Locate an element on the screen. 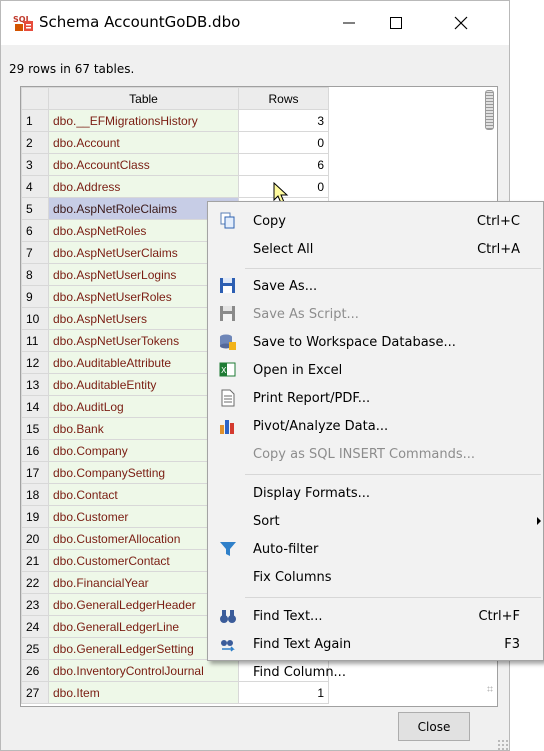 This screenshot has height=751, width=544. close-window-button is located at coordinates (461, 23).